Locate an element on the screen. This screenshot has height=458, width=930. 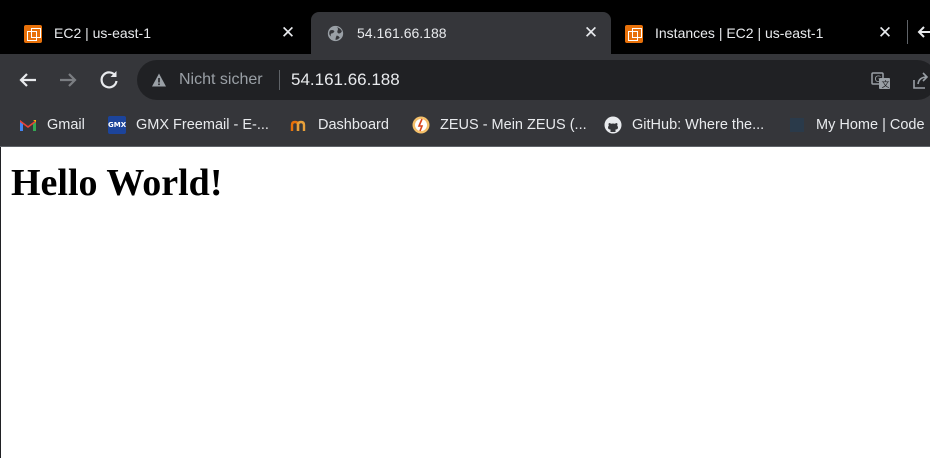
github-icon is located at coordinates (613, 125).